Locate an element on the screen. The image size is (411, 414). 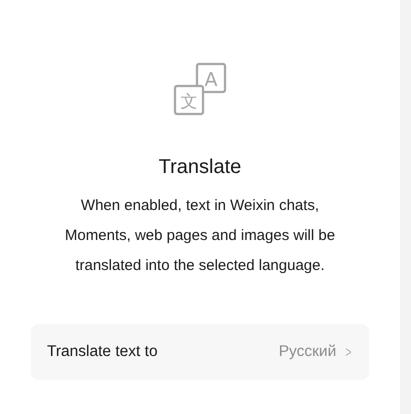
chevron-icon: > is located at coordinates (349, 352).